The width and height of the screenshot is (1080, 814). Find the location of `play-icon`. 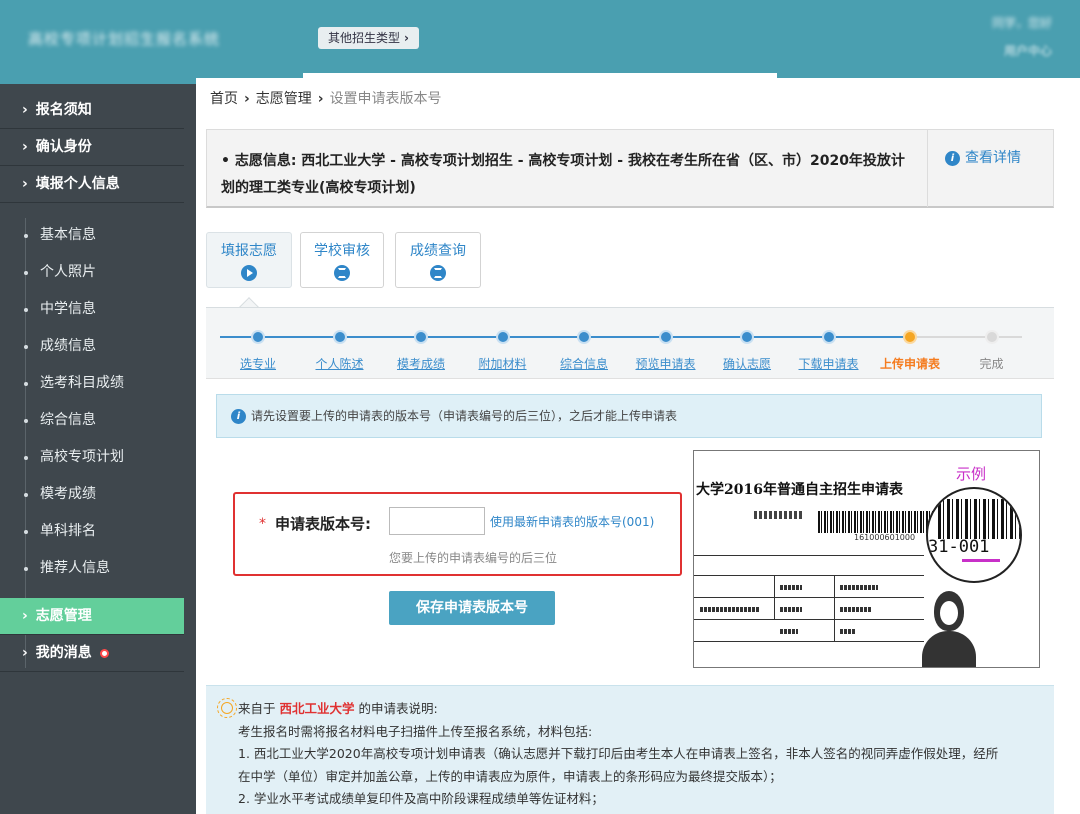

play-icon is located at coordinates (249, 273).